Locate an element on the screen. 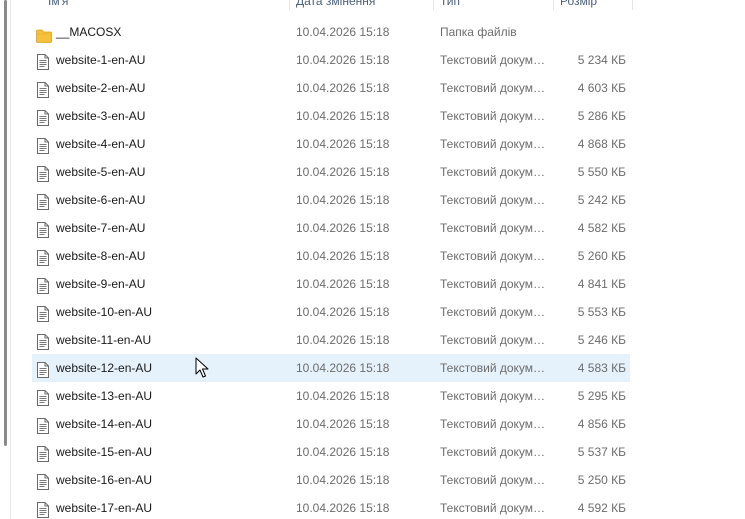 Image resolution: width=745 pixels, height=519 pixels. file-size: 5 260 КБ is located at coordinates (601, 256).